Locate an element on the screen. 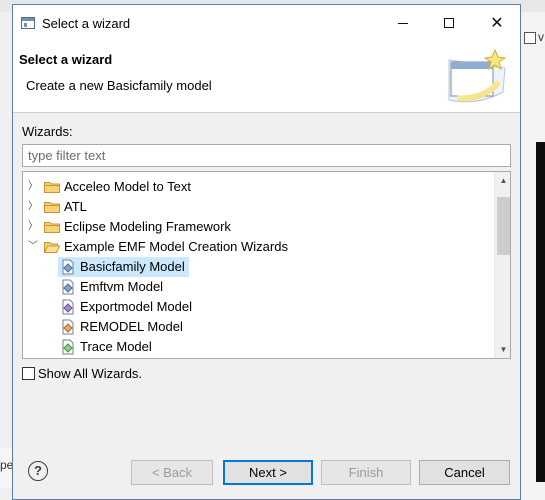  open-folder-icon is located at coordinates (52, 247).